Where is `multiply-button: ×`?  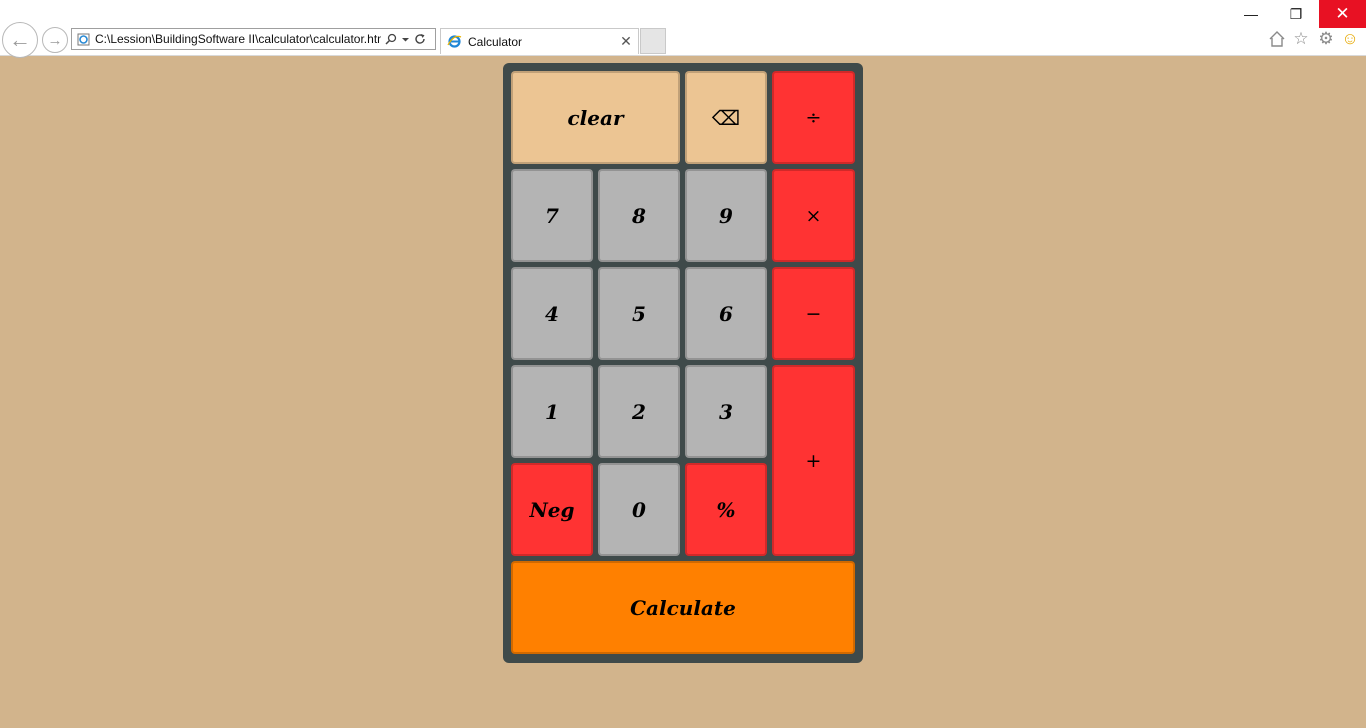 multiply-button: × is located at coordinates (813, 215).